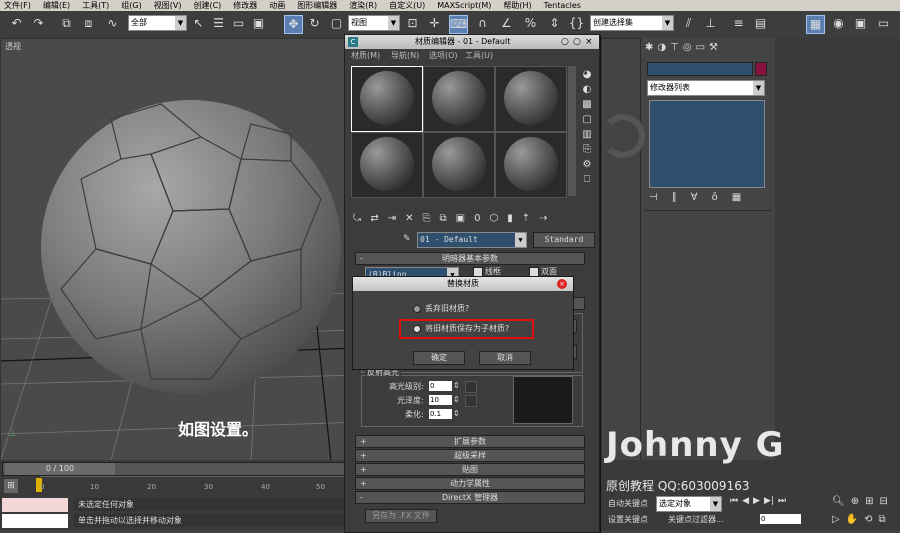 The image size is (900, 533). I want to click on orbit-icon: ⟲, so click(868, 519).